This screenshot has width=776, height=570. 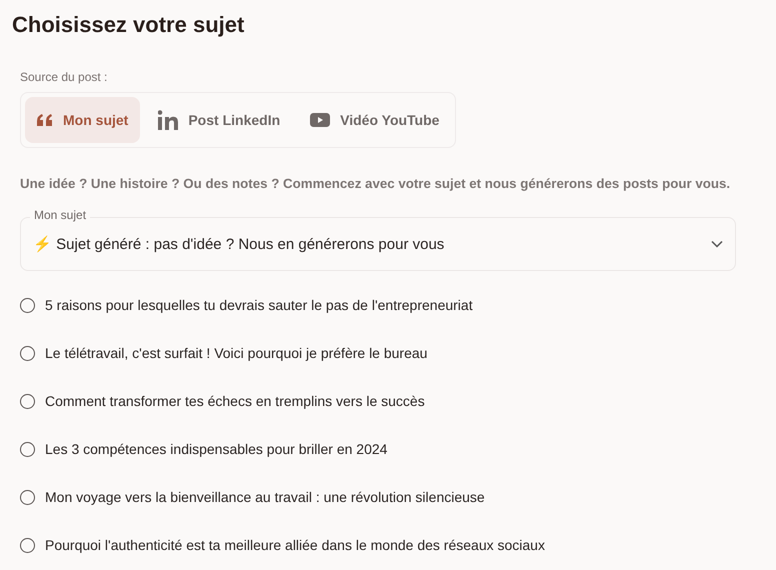 What do you see at coordinates (64, 77) in the screenshot?
I see `source-label: Source du post :` at bounding box center [64, 77].